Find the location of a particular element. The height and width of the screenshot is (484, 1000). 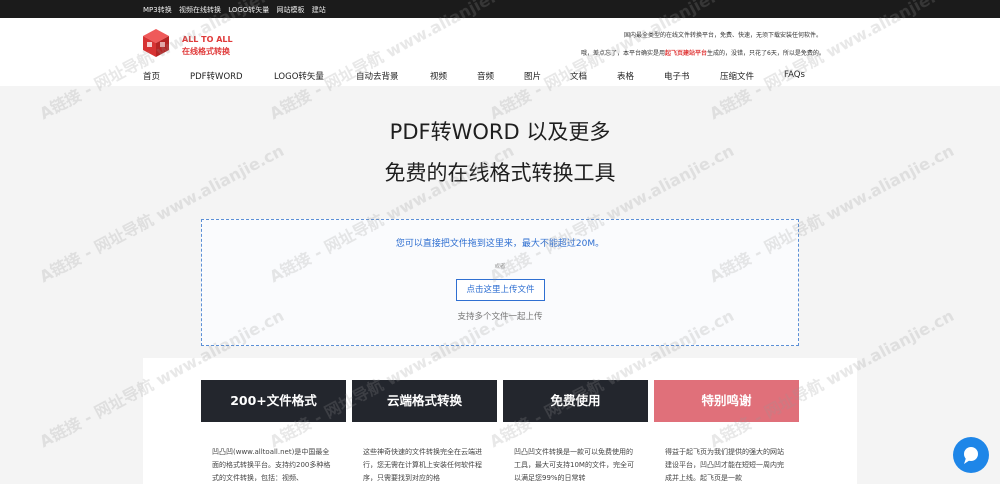

nav-faqs: FAQs is located at coordinates (794, 75).